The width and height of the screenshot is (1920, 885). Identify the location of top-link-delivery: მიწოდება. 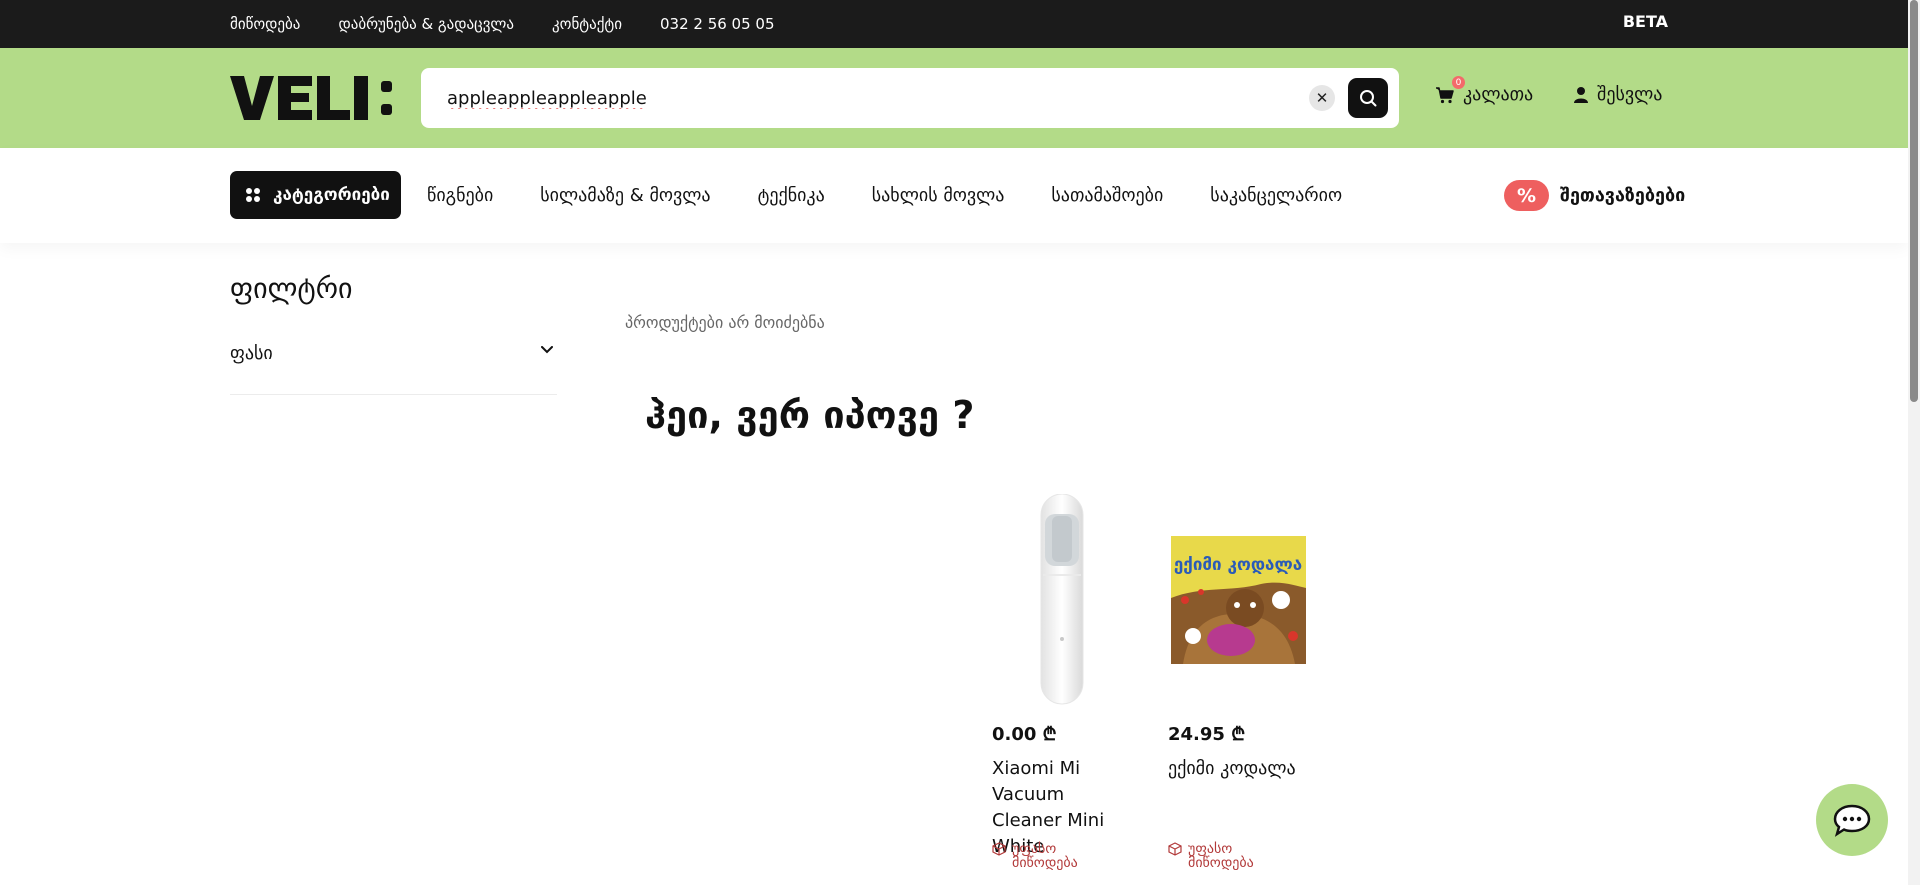
(265, 24).